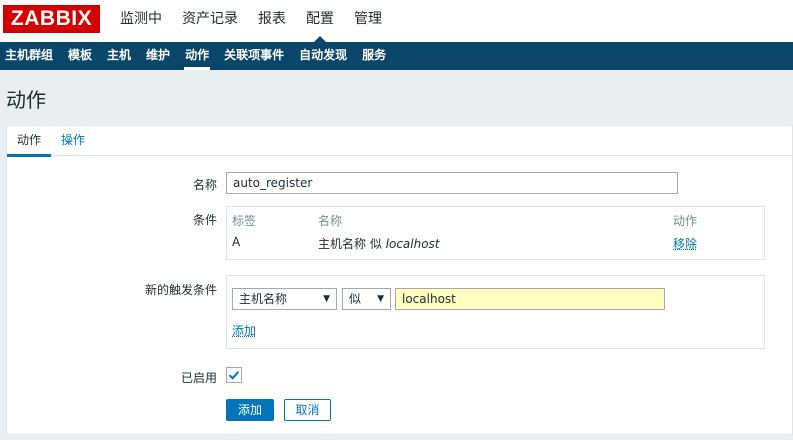 Image resolution: width=793 pixels, height=440 pixels. Describe the element at coordinates (119, 56) in the screenshot. I see `sub-menu-hosts: 主机` at that location.